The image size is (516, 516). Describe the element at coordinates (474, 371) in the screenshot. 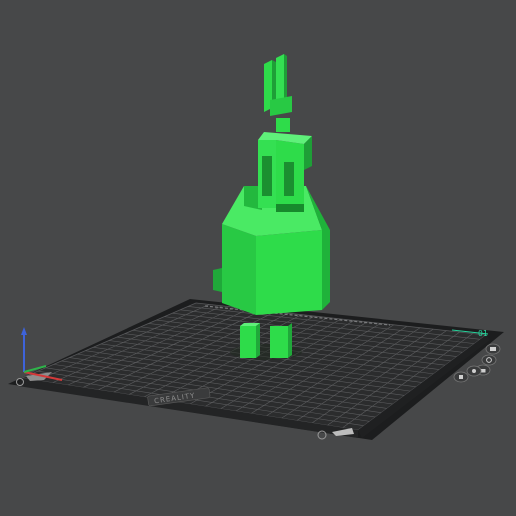

I see `settings-icon` at that location.